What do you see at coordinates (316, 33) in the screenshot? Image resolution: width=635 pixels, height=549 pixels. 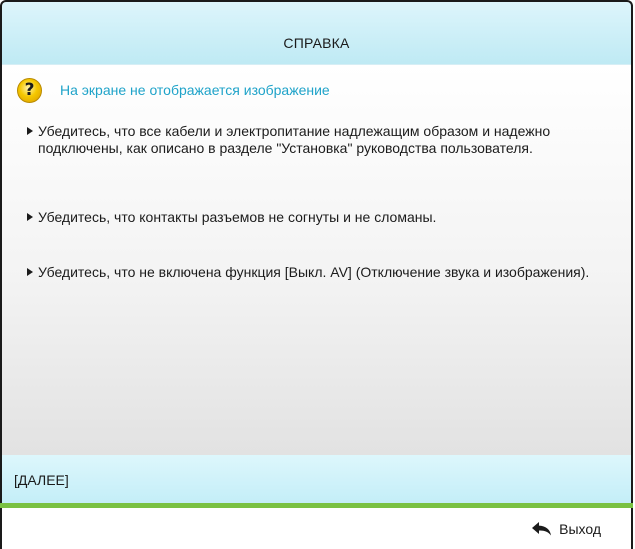 I see `help-header: СПРАВКА` at bounding box center [316, 33].